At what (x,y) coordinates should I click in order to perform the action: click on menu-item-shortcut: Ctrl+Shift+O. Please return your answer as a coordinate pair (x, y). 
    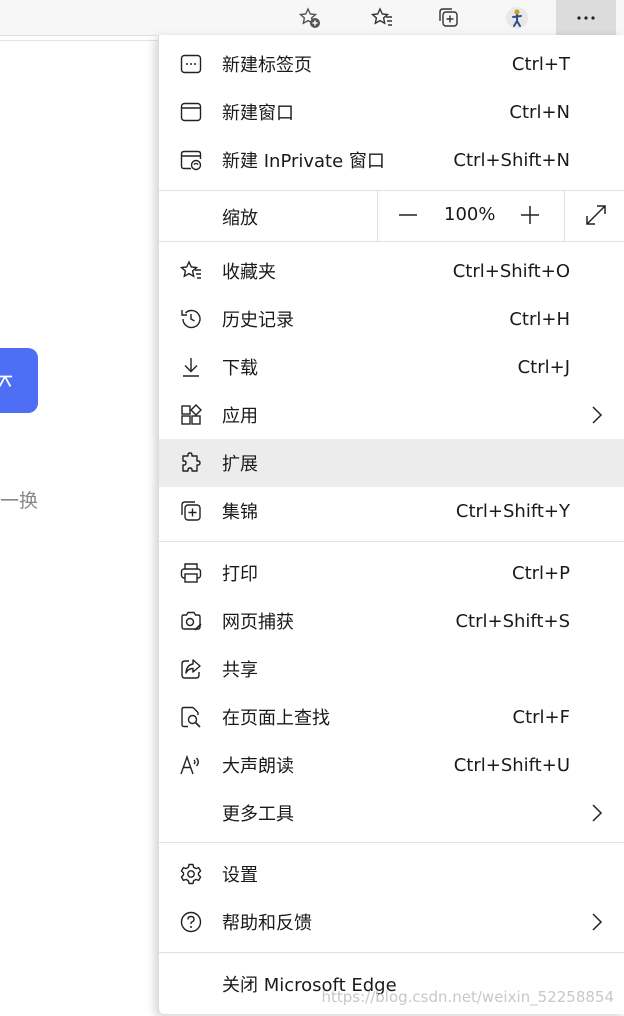
    Looking at the image, I should click on (511, 271).